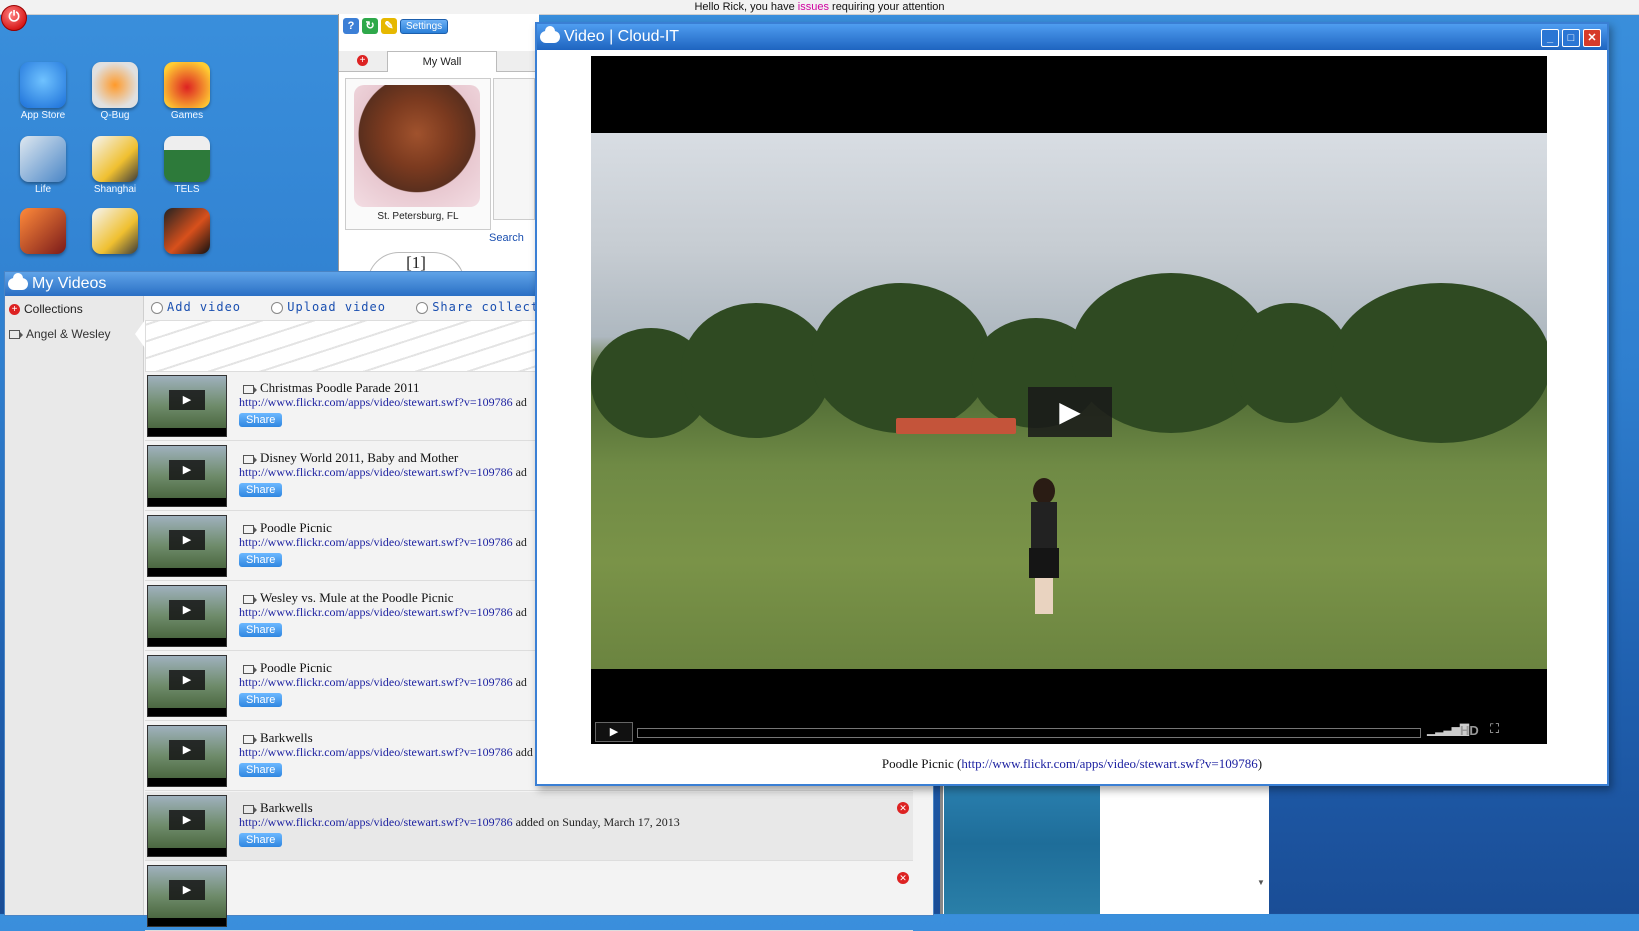  What do you see at coordinates (813, 7) in the screenshot?
I see `issues-link: issues` at bounding box center [813, 7].